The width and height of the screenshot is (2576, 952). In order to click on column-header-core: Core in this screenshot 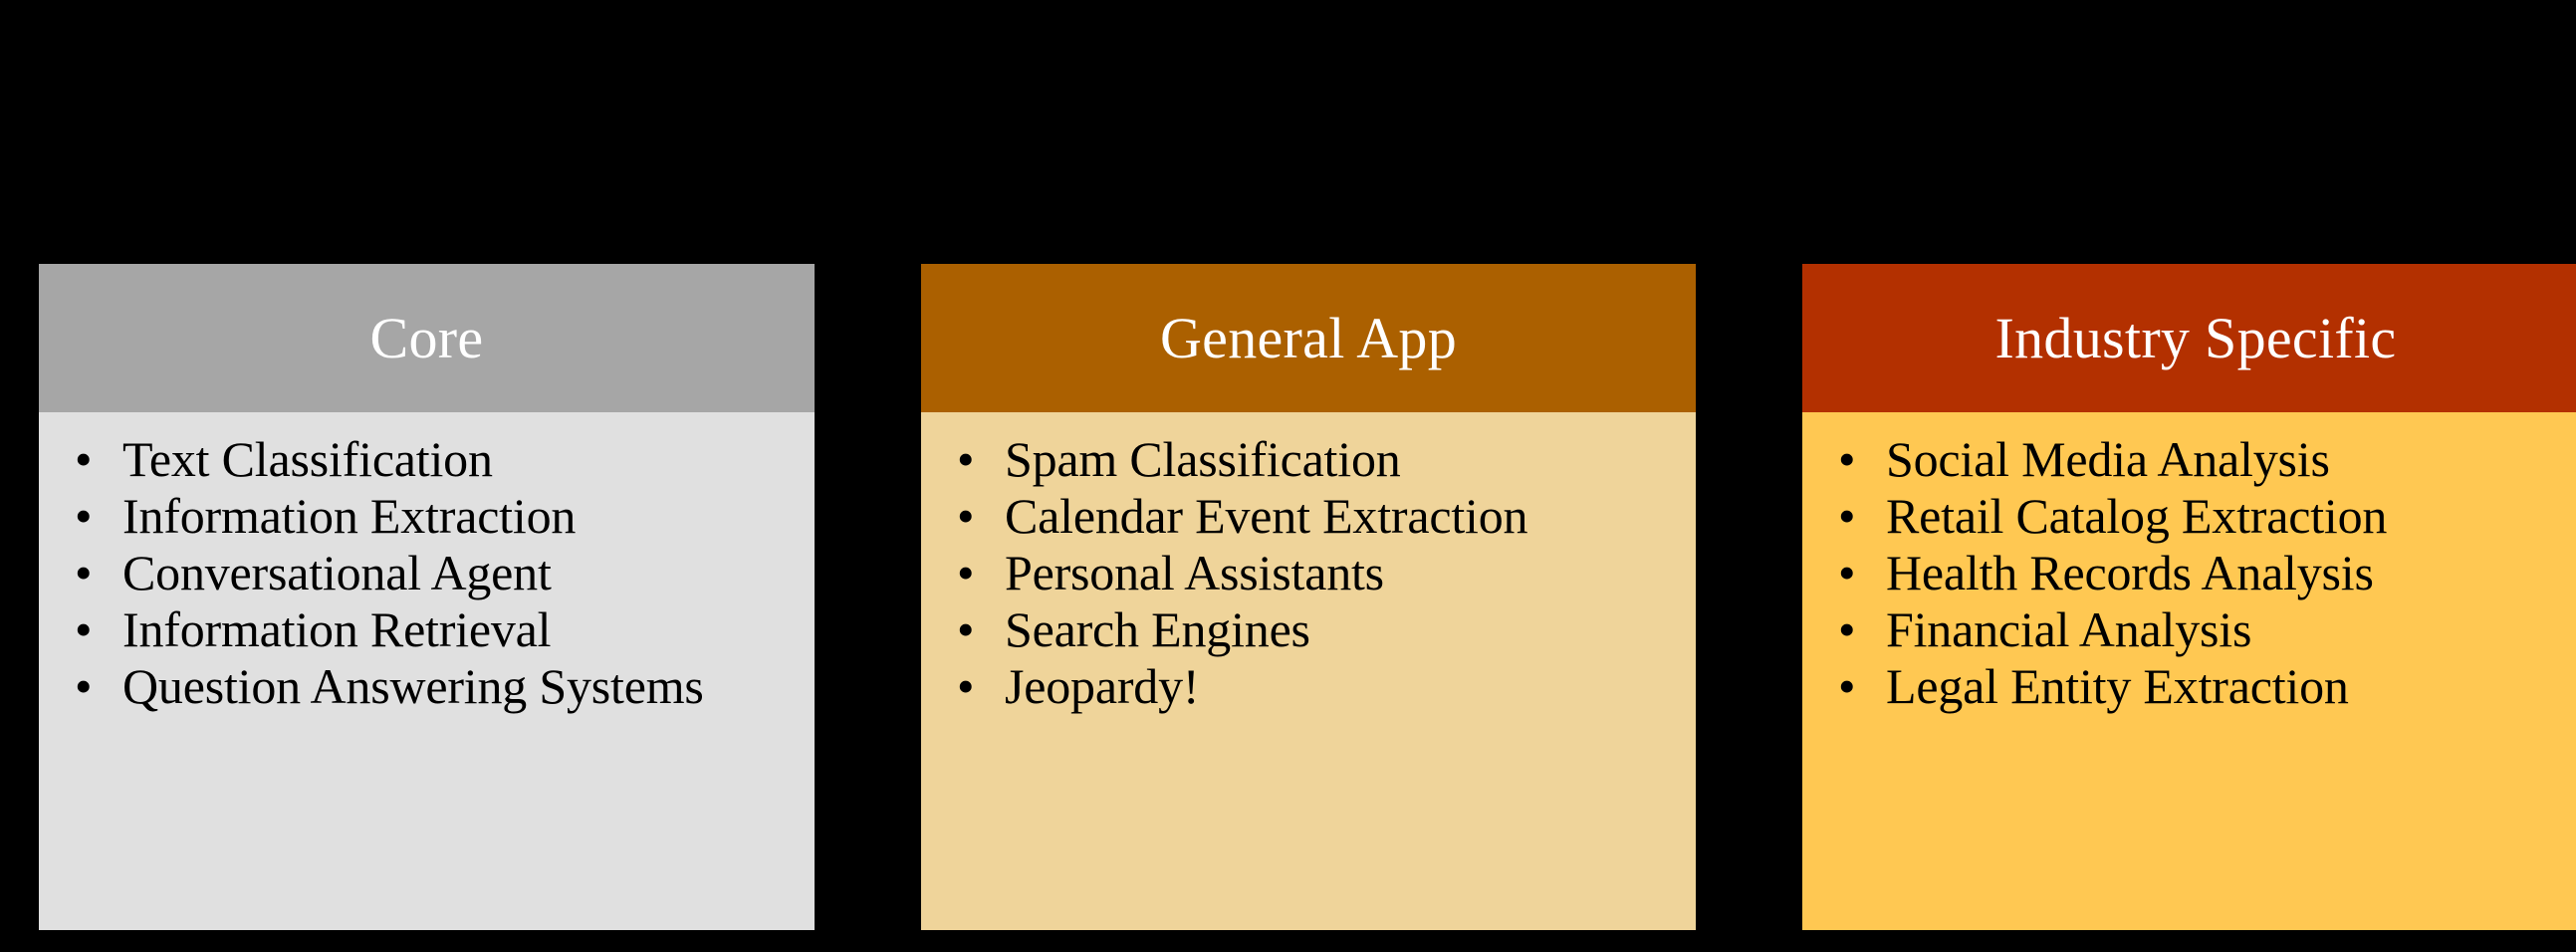, I will do `click(427, 338)`.